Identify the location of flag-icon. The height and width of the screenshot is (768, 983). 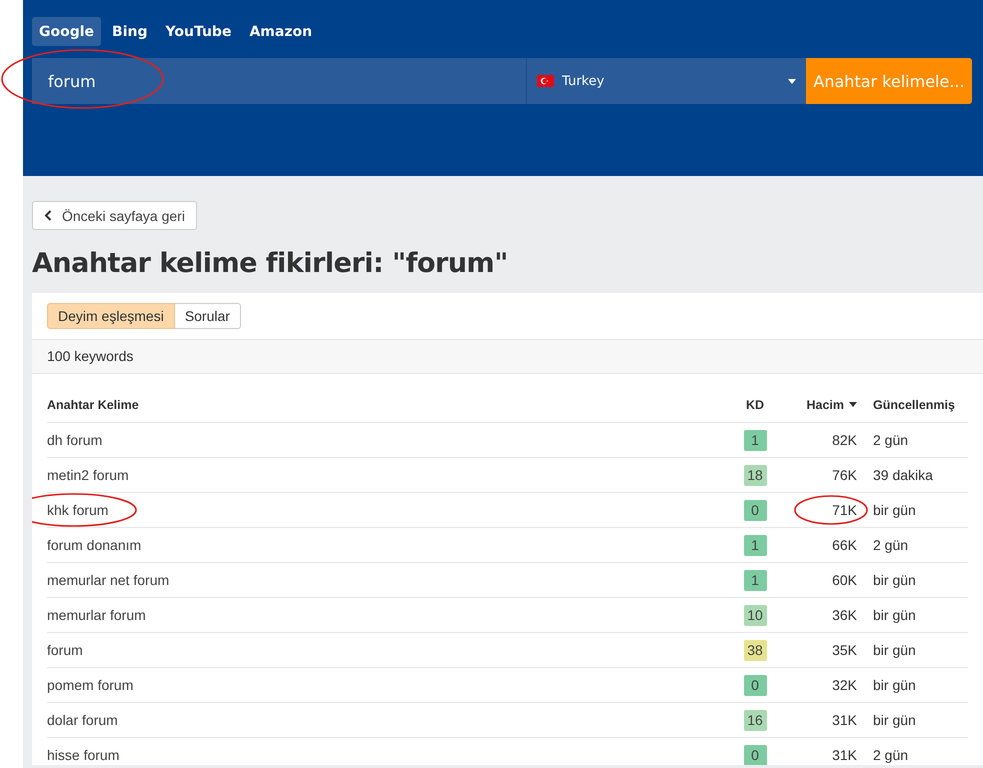
(545, 81).